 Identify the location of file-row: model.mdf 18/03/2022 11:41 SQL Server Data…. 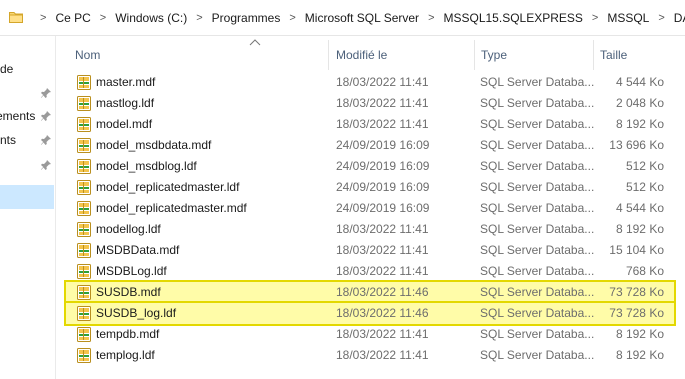
(370, 124).